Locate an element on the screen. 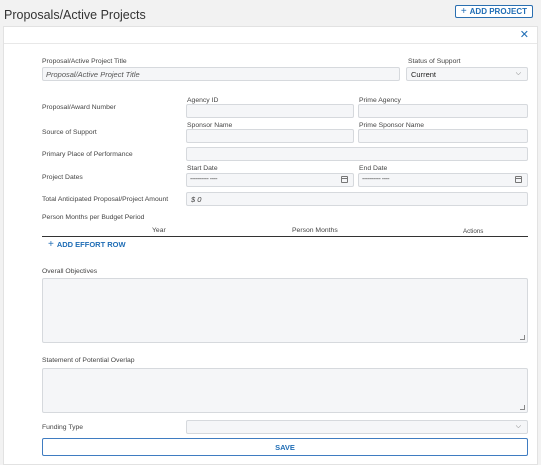 This screenshot has width=541, height=465. prime-sponsor-label: Prime Sponsor Name is located at coordinates (391, 125).